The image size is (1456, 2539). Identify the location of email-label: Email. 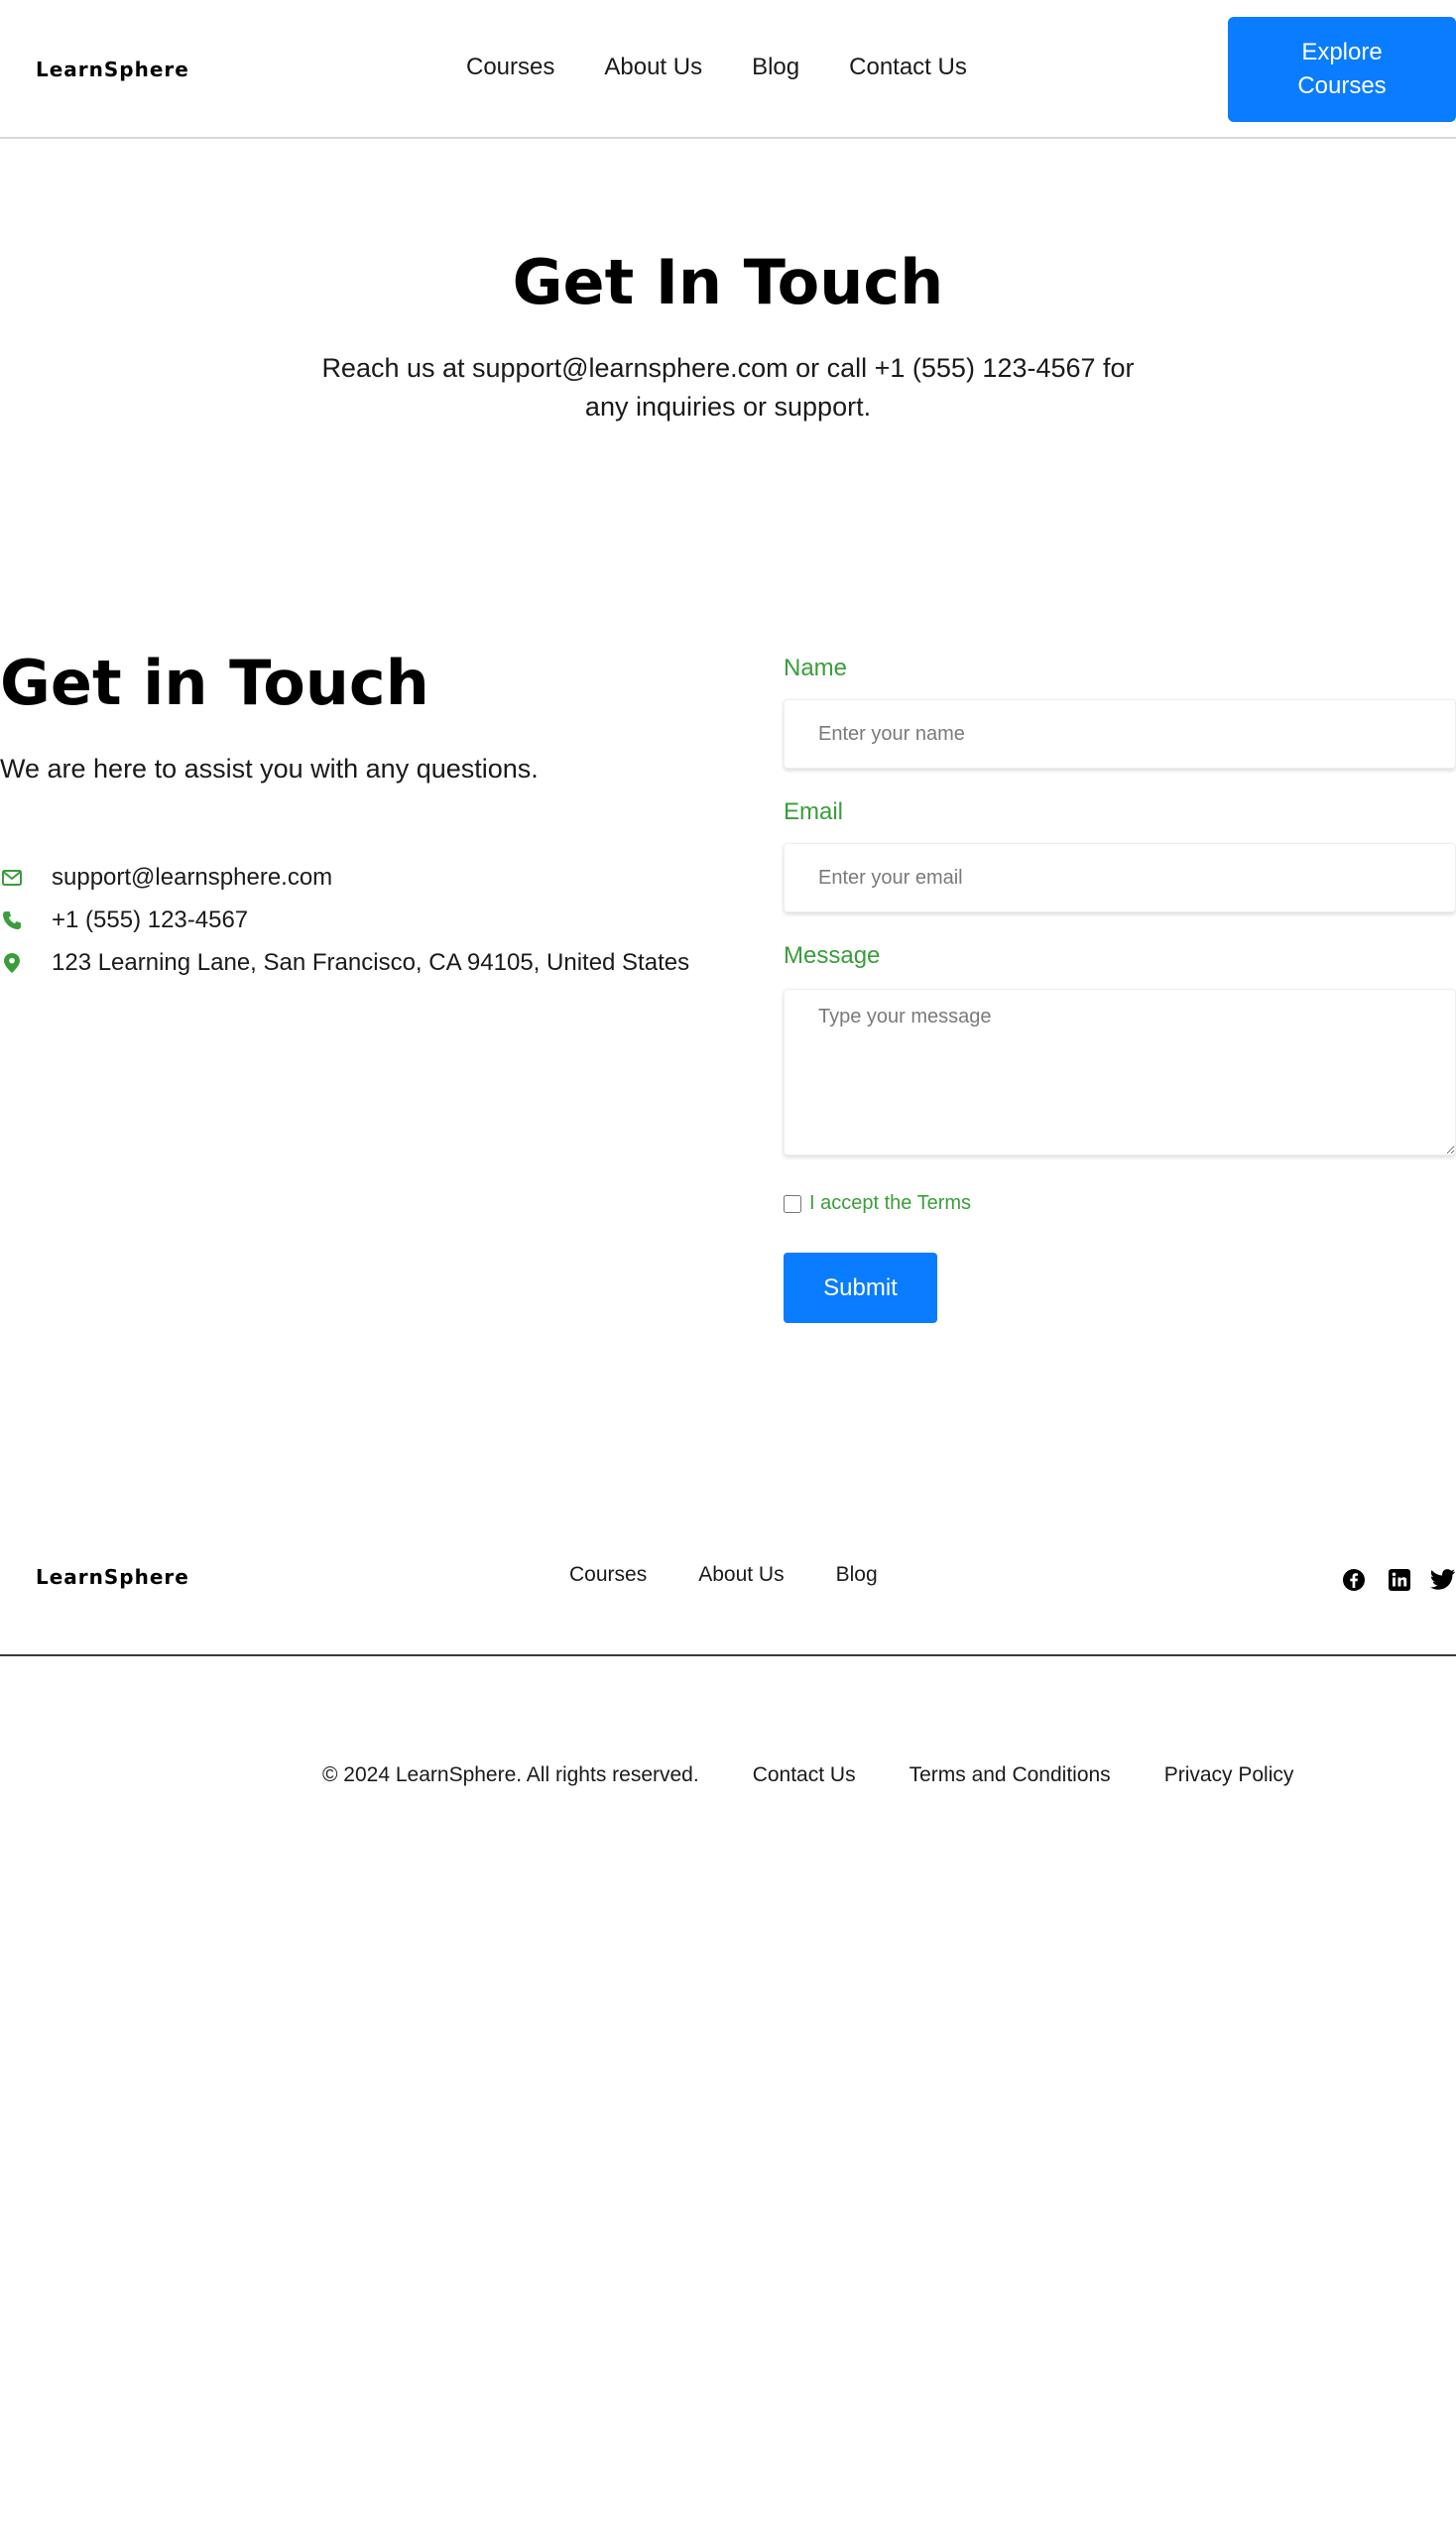
(814, 812).